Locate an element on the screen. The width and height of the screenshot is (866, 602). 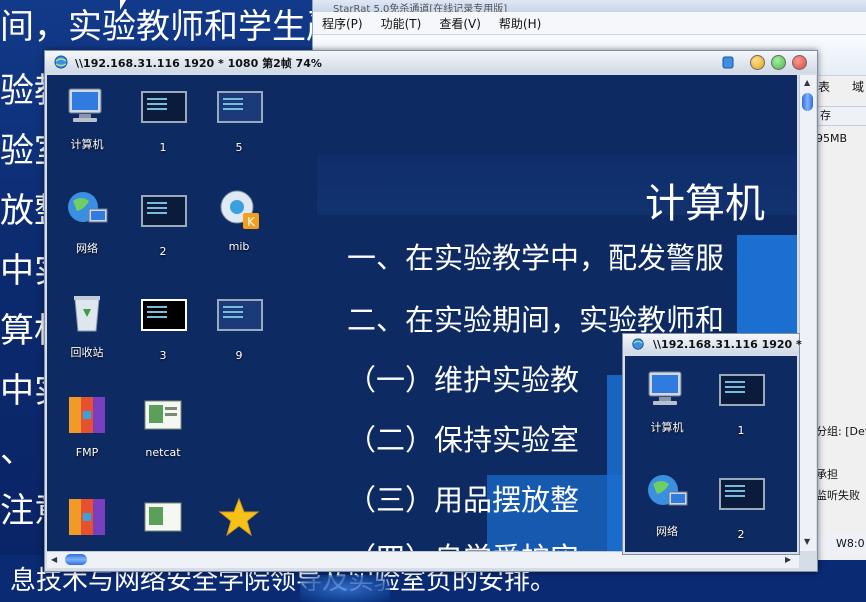
menu-view: 查看(V) is located at coordinates (460, 23).